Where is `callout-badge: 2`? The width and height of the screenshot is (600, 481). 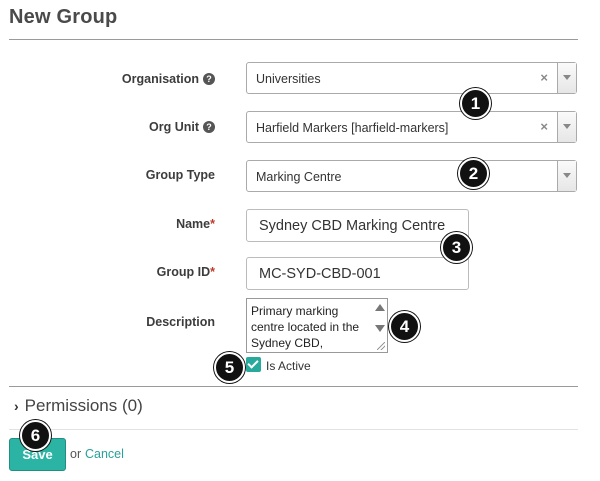 callout-badge: 2 is located at coordinates (473, 173).